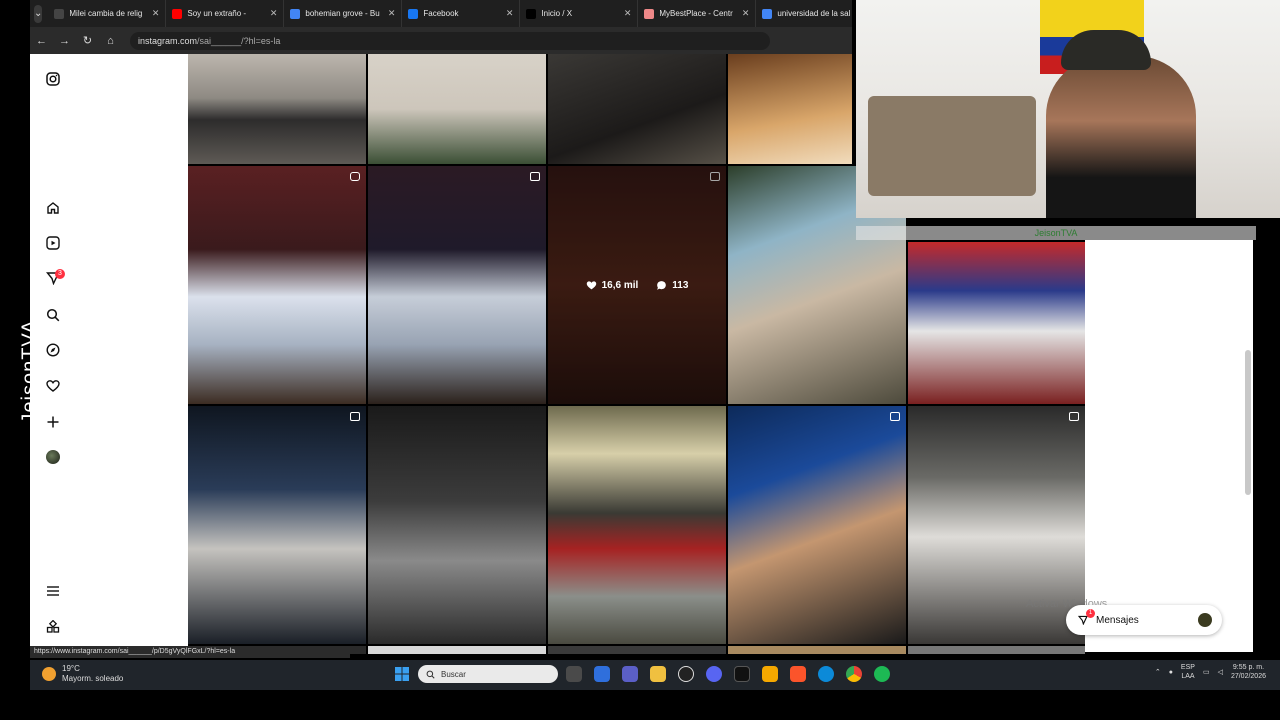 The image size is (1280, 720). Describe the element at coordinates (557, 13) in the screenshot. I see `tab-title: Inicio / X` at that location.